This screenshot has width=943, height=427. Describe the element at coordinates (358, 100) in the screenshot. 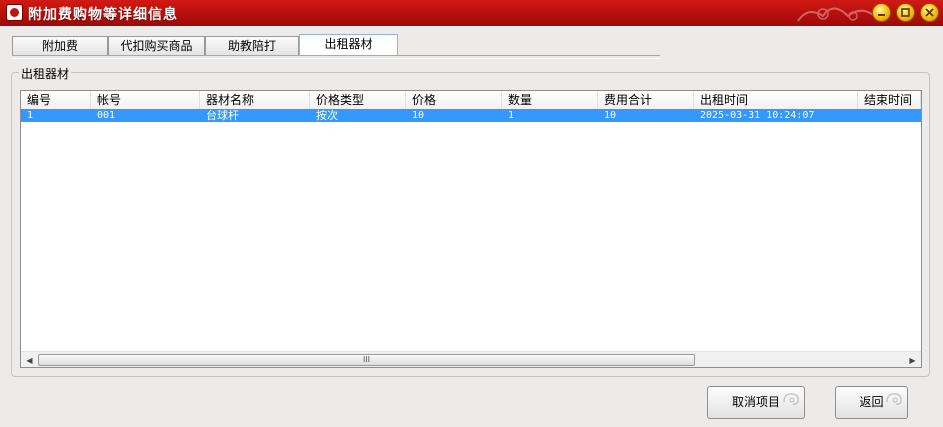

I see `column-header: 价格类型` at that location.